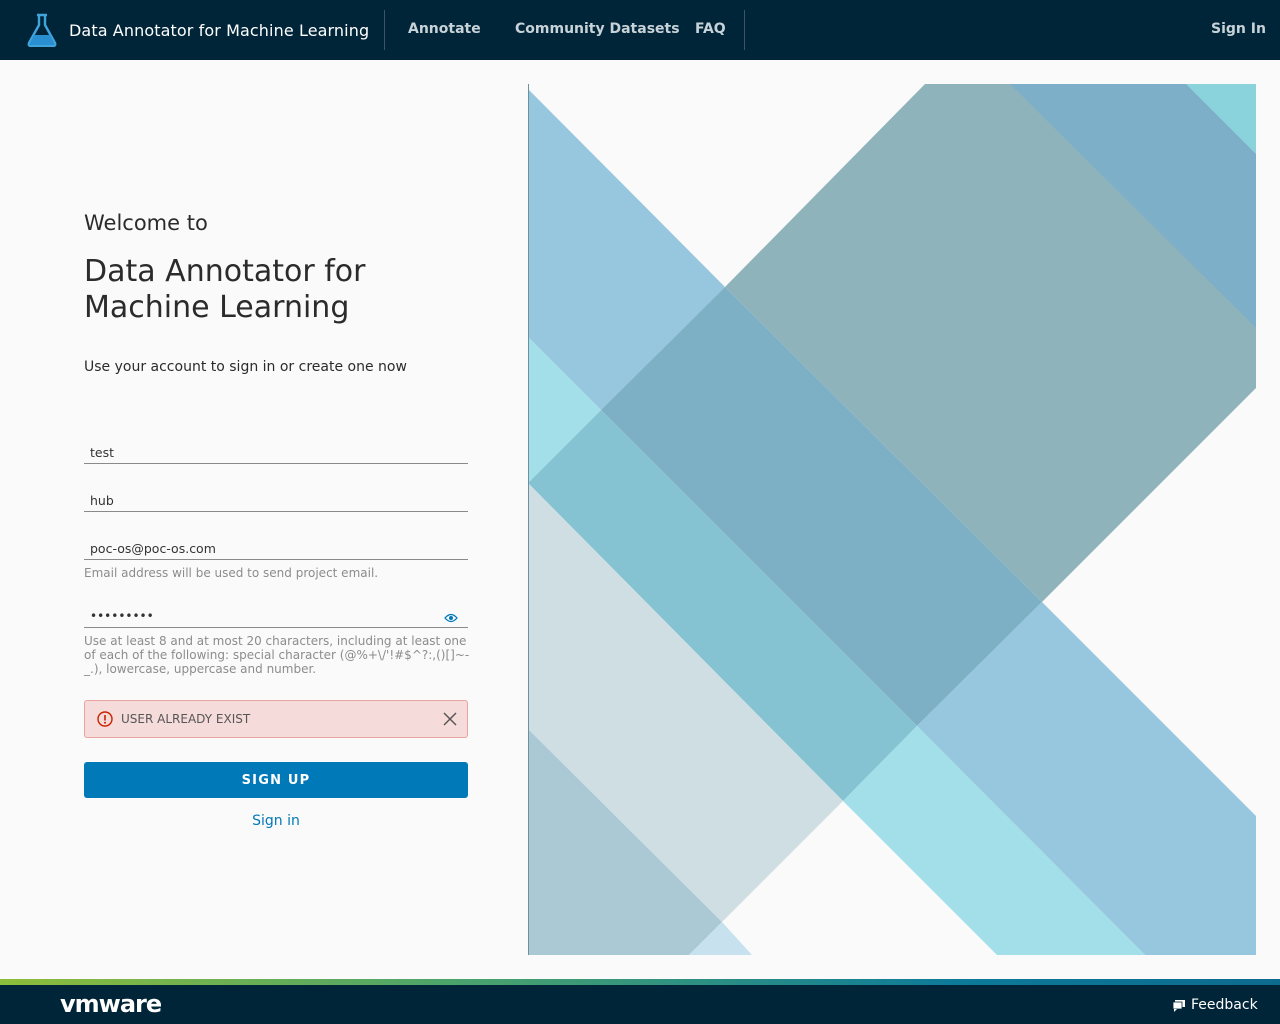 This screenshot has height=1024, width=1280. What do you see at coordinates (225, 289) in the screenshot?
I see `page-title: Data Annotator for Machine Learning` at bounding box center [225, 289].